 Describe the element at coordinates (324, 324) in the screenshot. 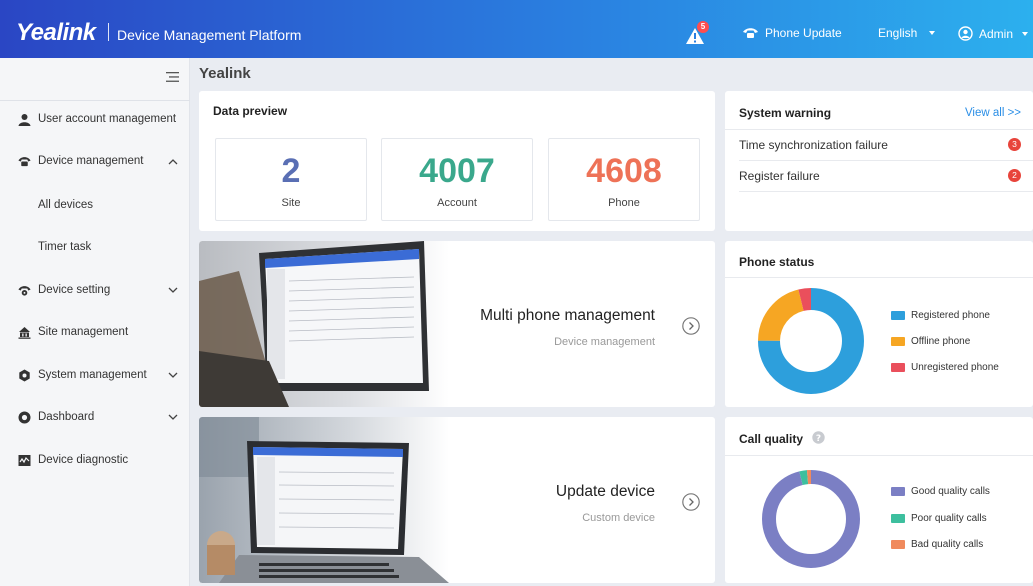

I see `laptop-illustration` at that location.